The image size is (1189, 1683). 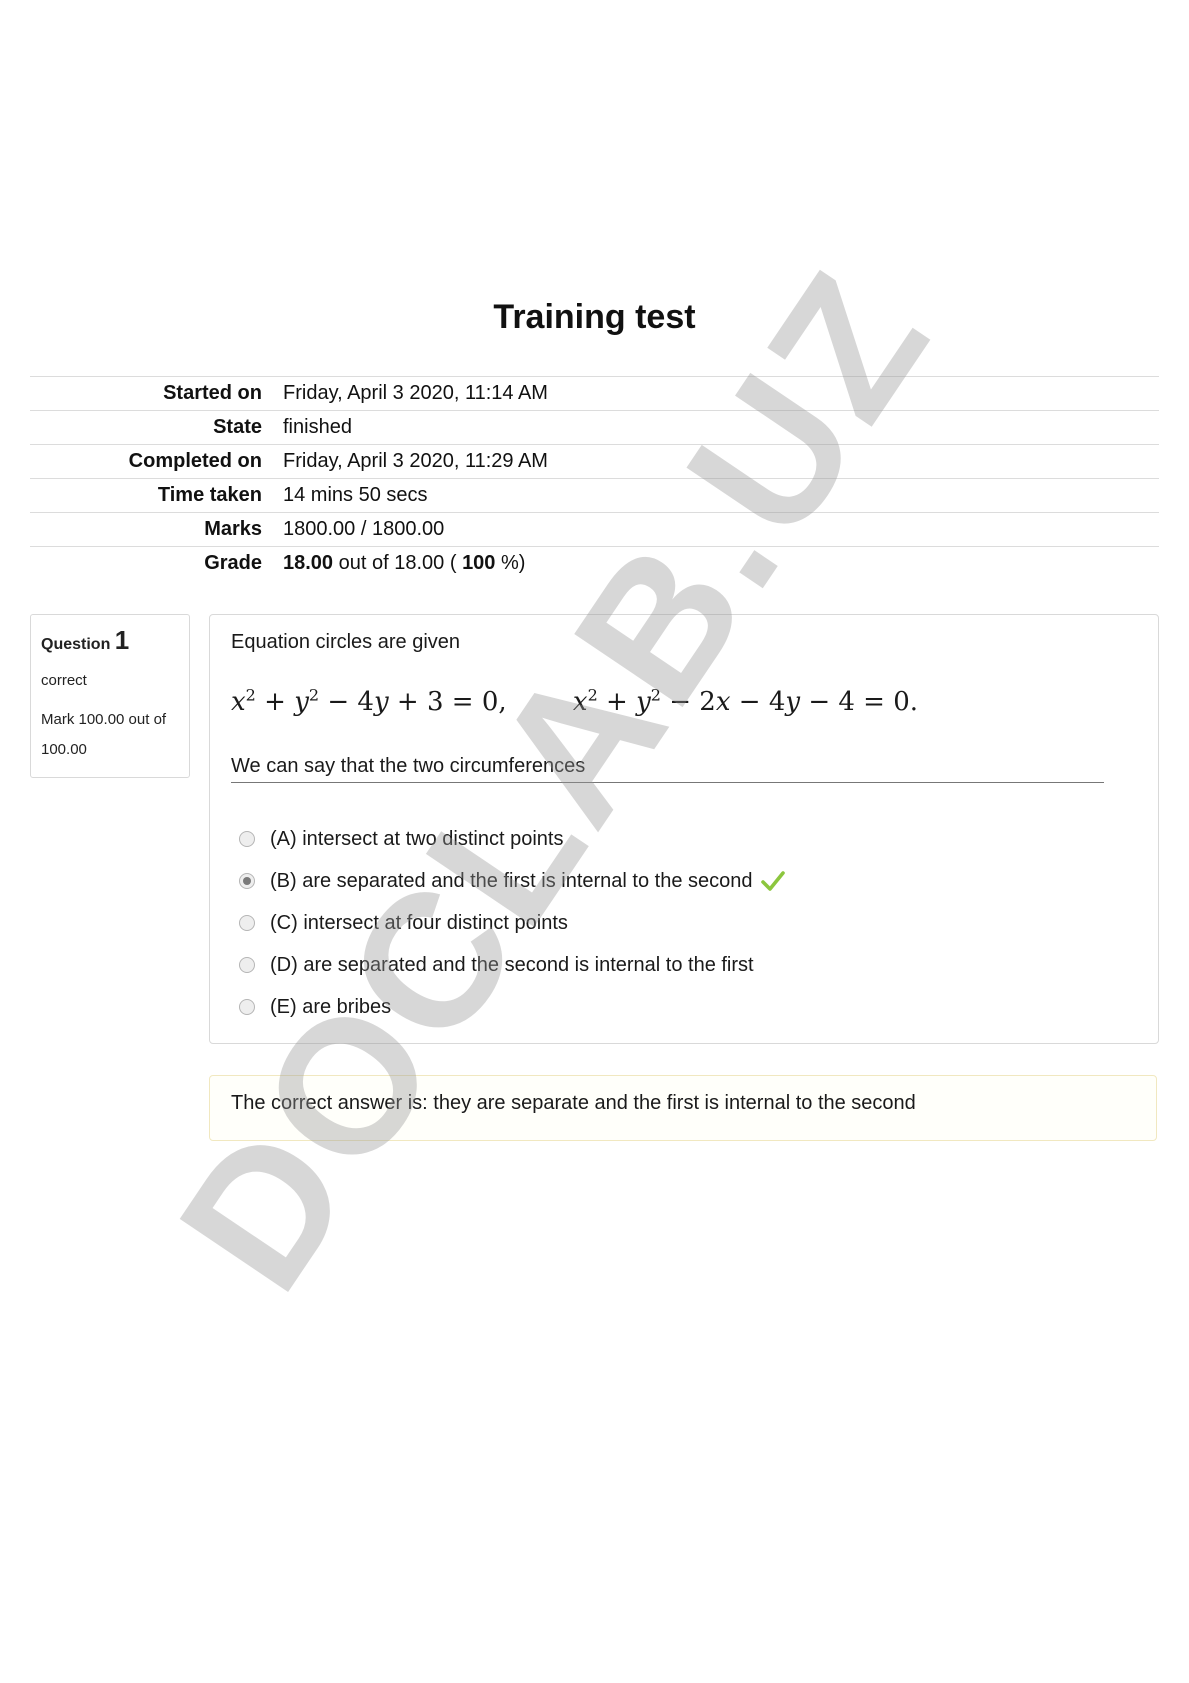 What do you see at coordinates (212, 393) in the screenshot?
I see `summary-label: Started on` at bounding box center [212, 393].